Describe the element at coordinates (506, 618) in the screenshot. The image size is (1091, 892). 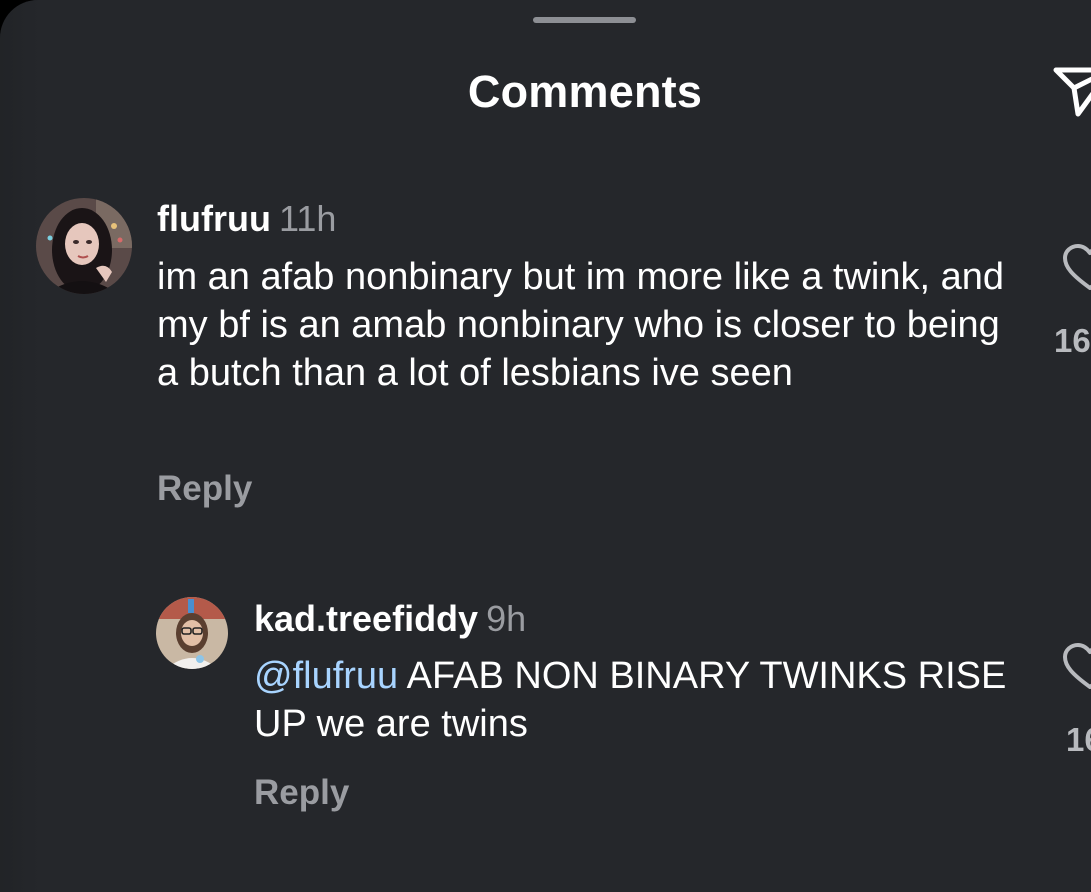
I see `comment-timestamp: 9h` at that location.